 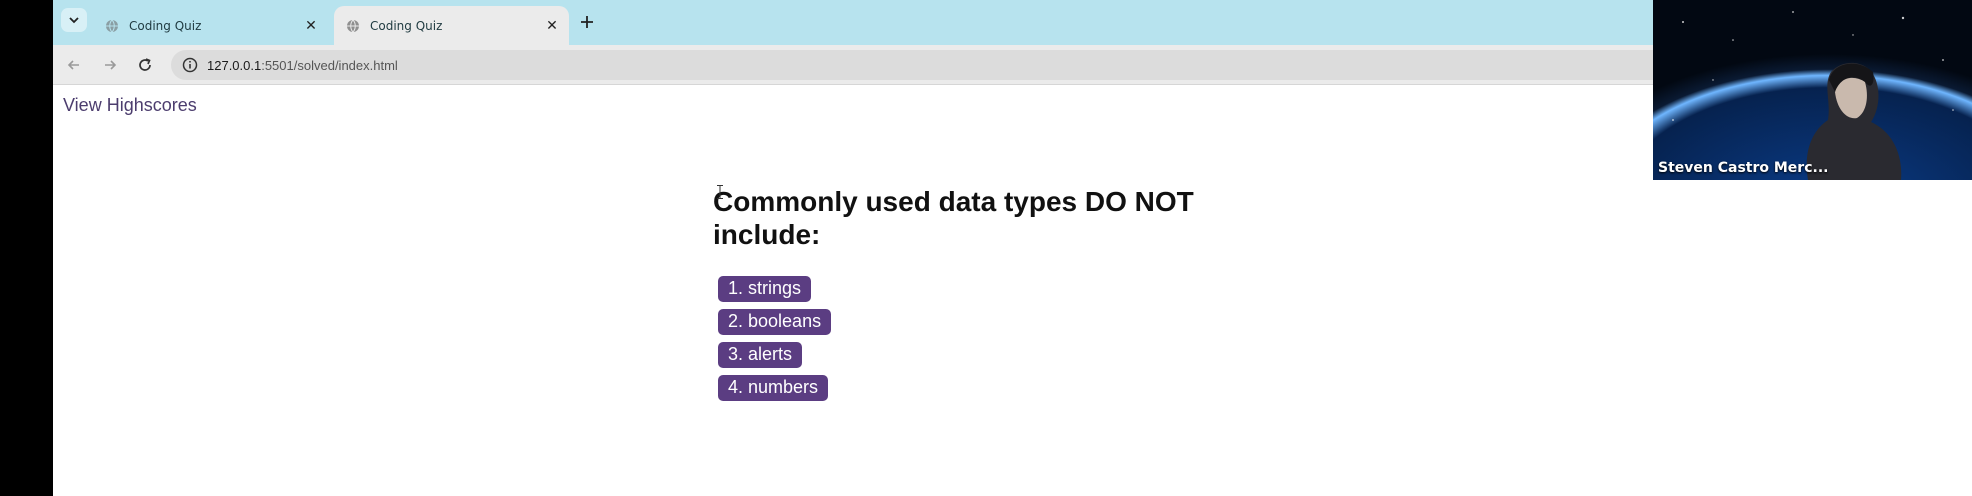 What do you see at coordinates (760, 355) in the screenshot?
I see `choice-button-3: 3. alerts` at bounding box center [760, 355].